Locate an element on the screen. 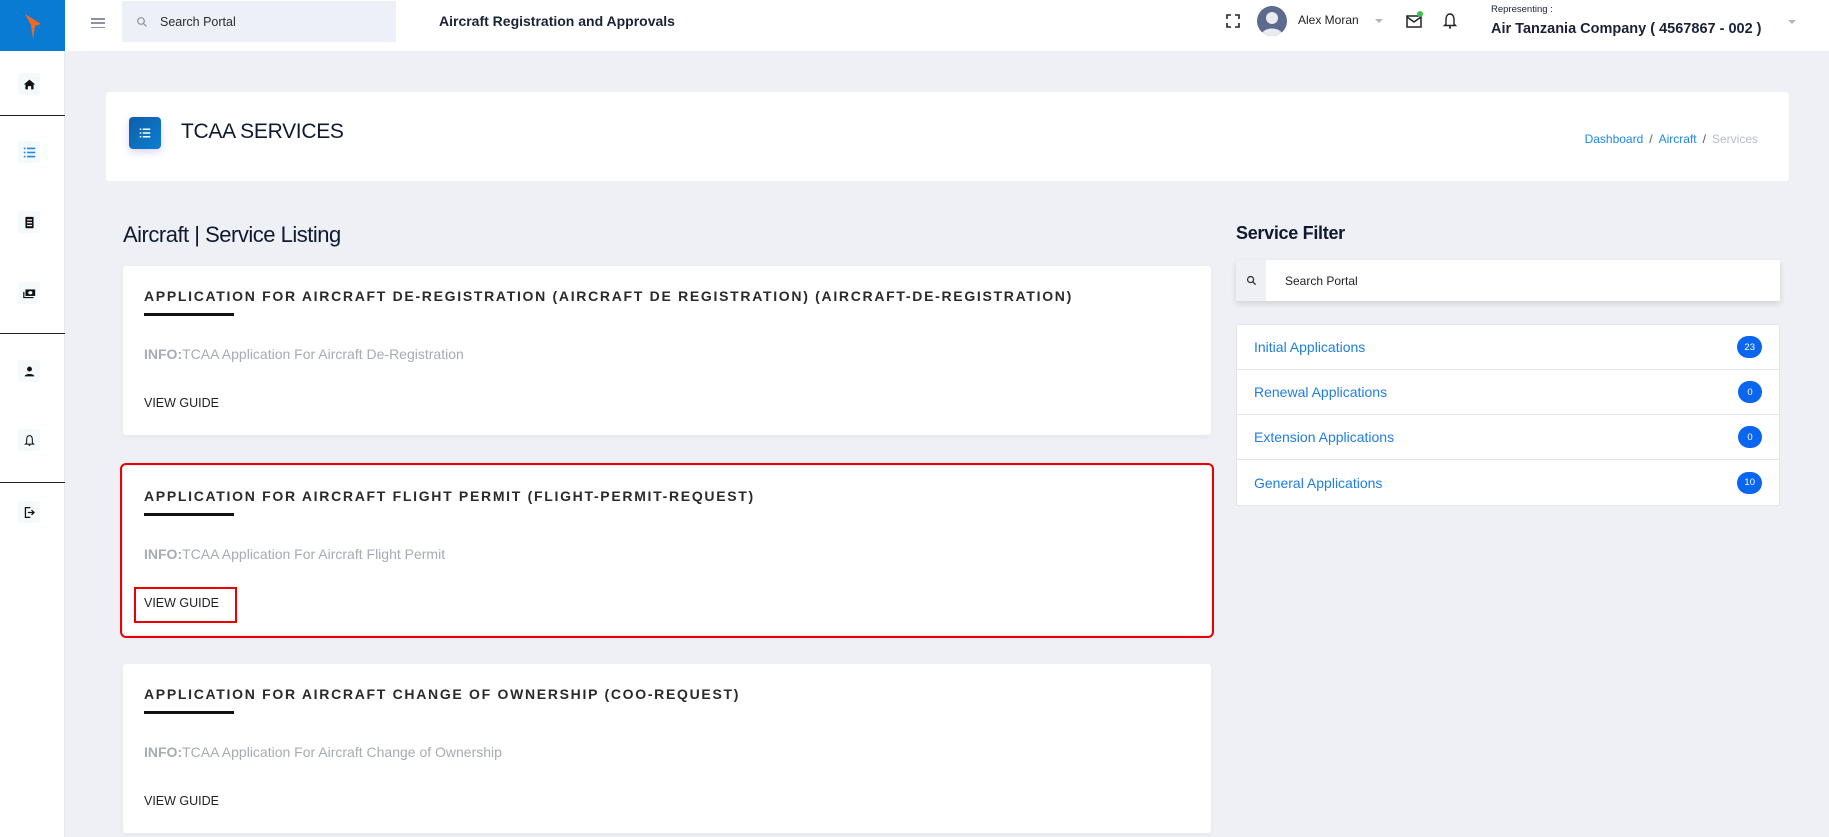  sidebar-item-documents is located at coordinates (29, 222).